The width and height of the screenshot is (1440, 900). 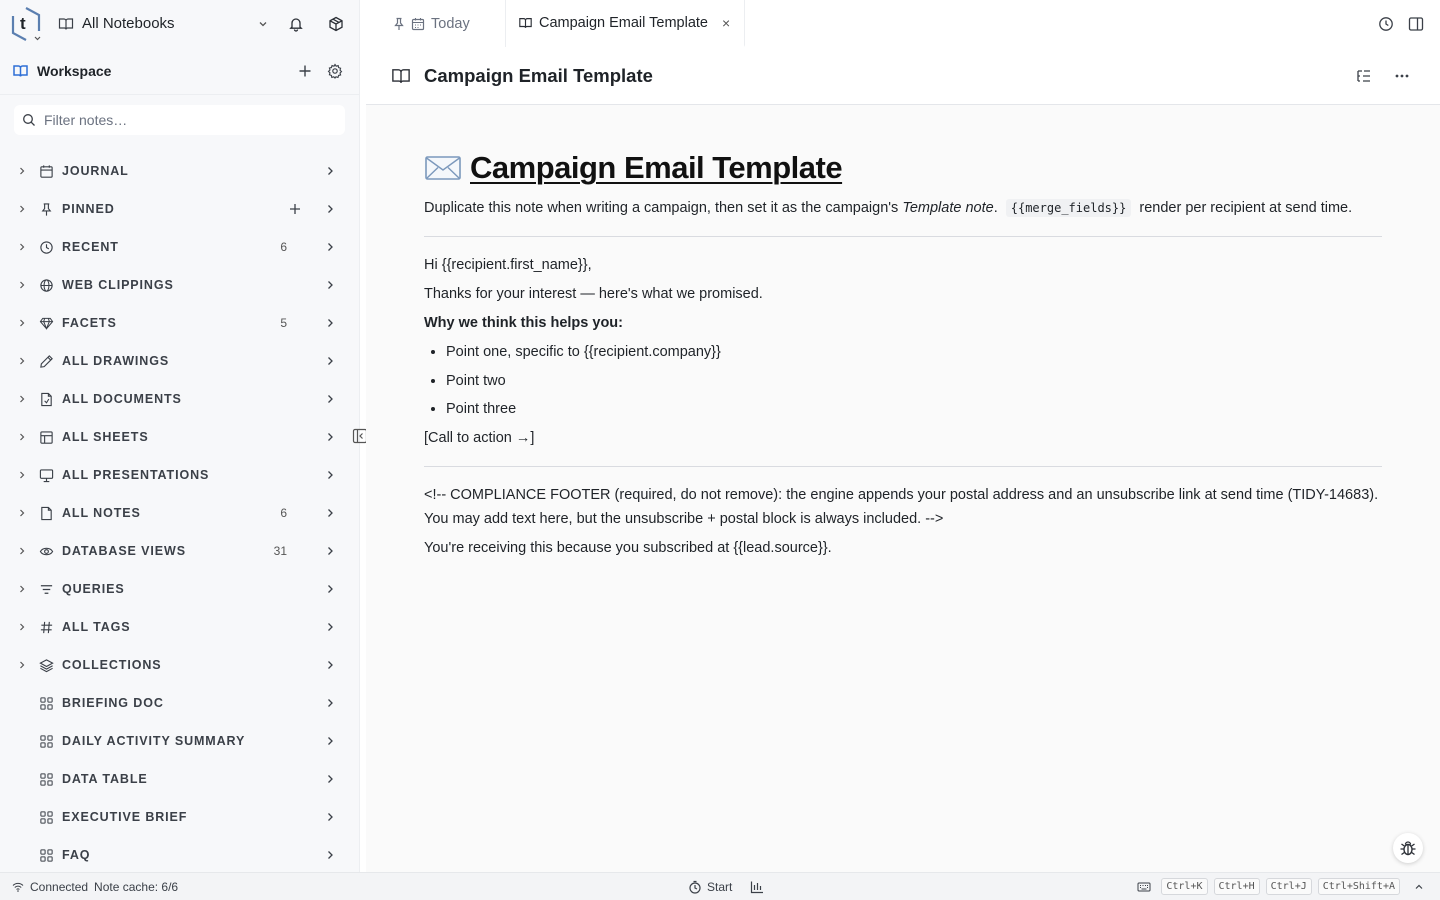 What do you see at coordinates (695, 887) in the screenshot?
I see `stopwatch-icon` at bounding box center [695, 887].